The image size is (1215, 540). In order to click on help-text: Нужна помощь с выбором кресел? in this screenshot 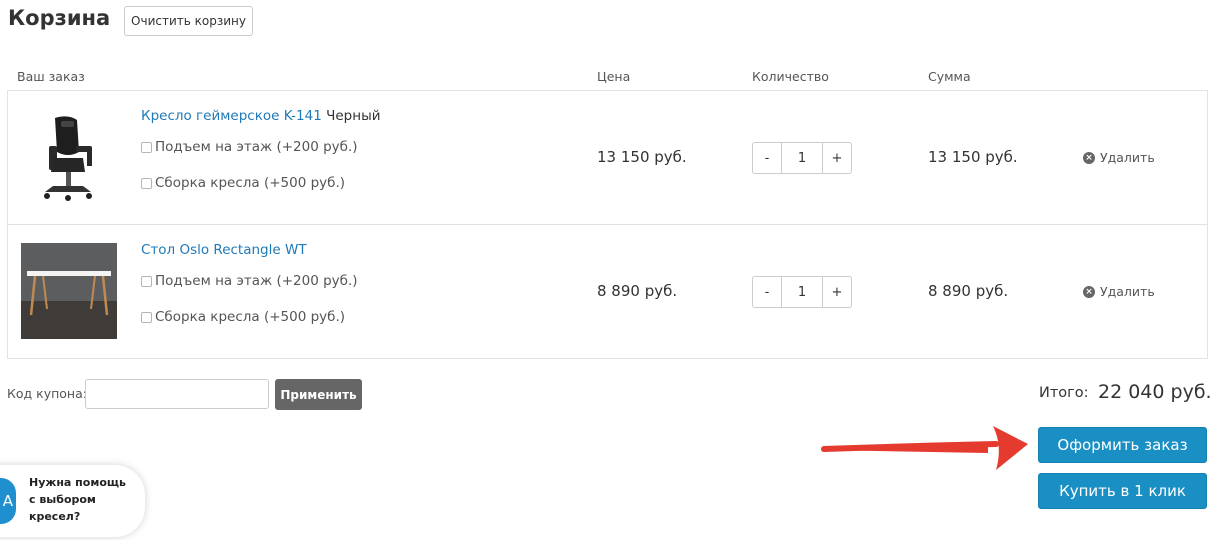, I will do `click(77, 499)`.